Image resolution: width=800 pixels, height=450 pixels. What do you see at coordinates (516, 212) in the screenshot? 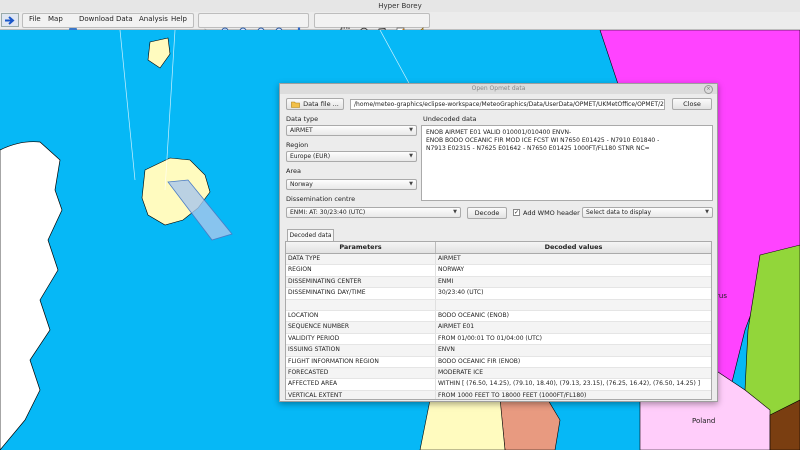
I see `add-wmo-checkbox: ✓` at bounding box center [516, 212].